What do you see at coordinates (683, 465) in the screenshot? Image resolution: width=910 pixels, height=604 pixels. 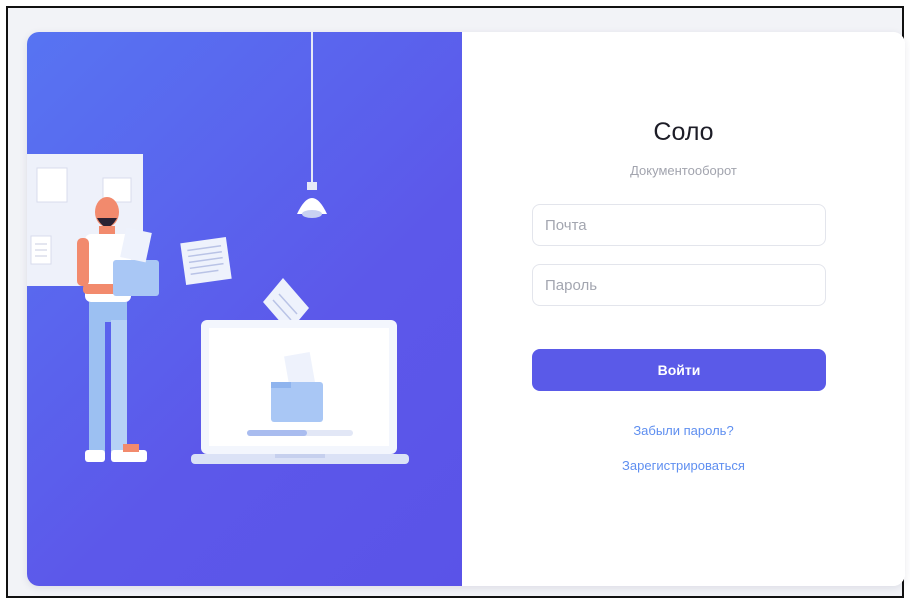 I see `register-link: Зарегистрироваться` at bounding box center [683, 465].